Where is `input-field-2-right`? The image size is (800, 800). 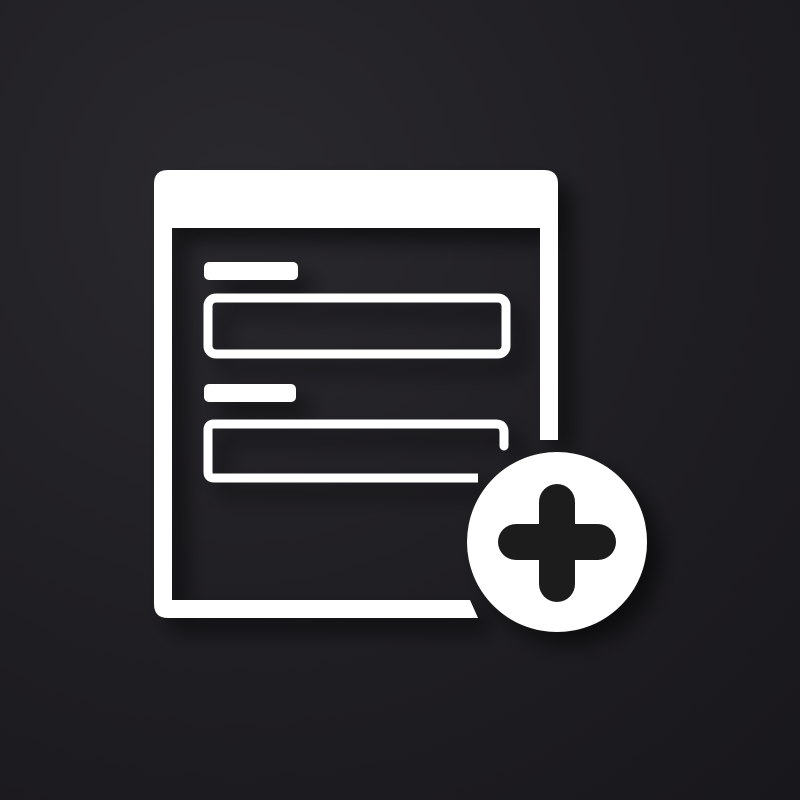 input-field-2-right is located at coordinates (500, 435).